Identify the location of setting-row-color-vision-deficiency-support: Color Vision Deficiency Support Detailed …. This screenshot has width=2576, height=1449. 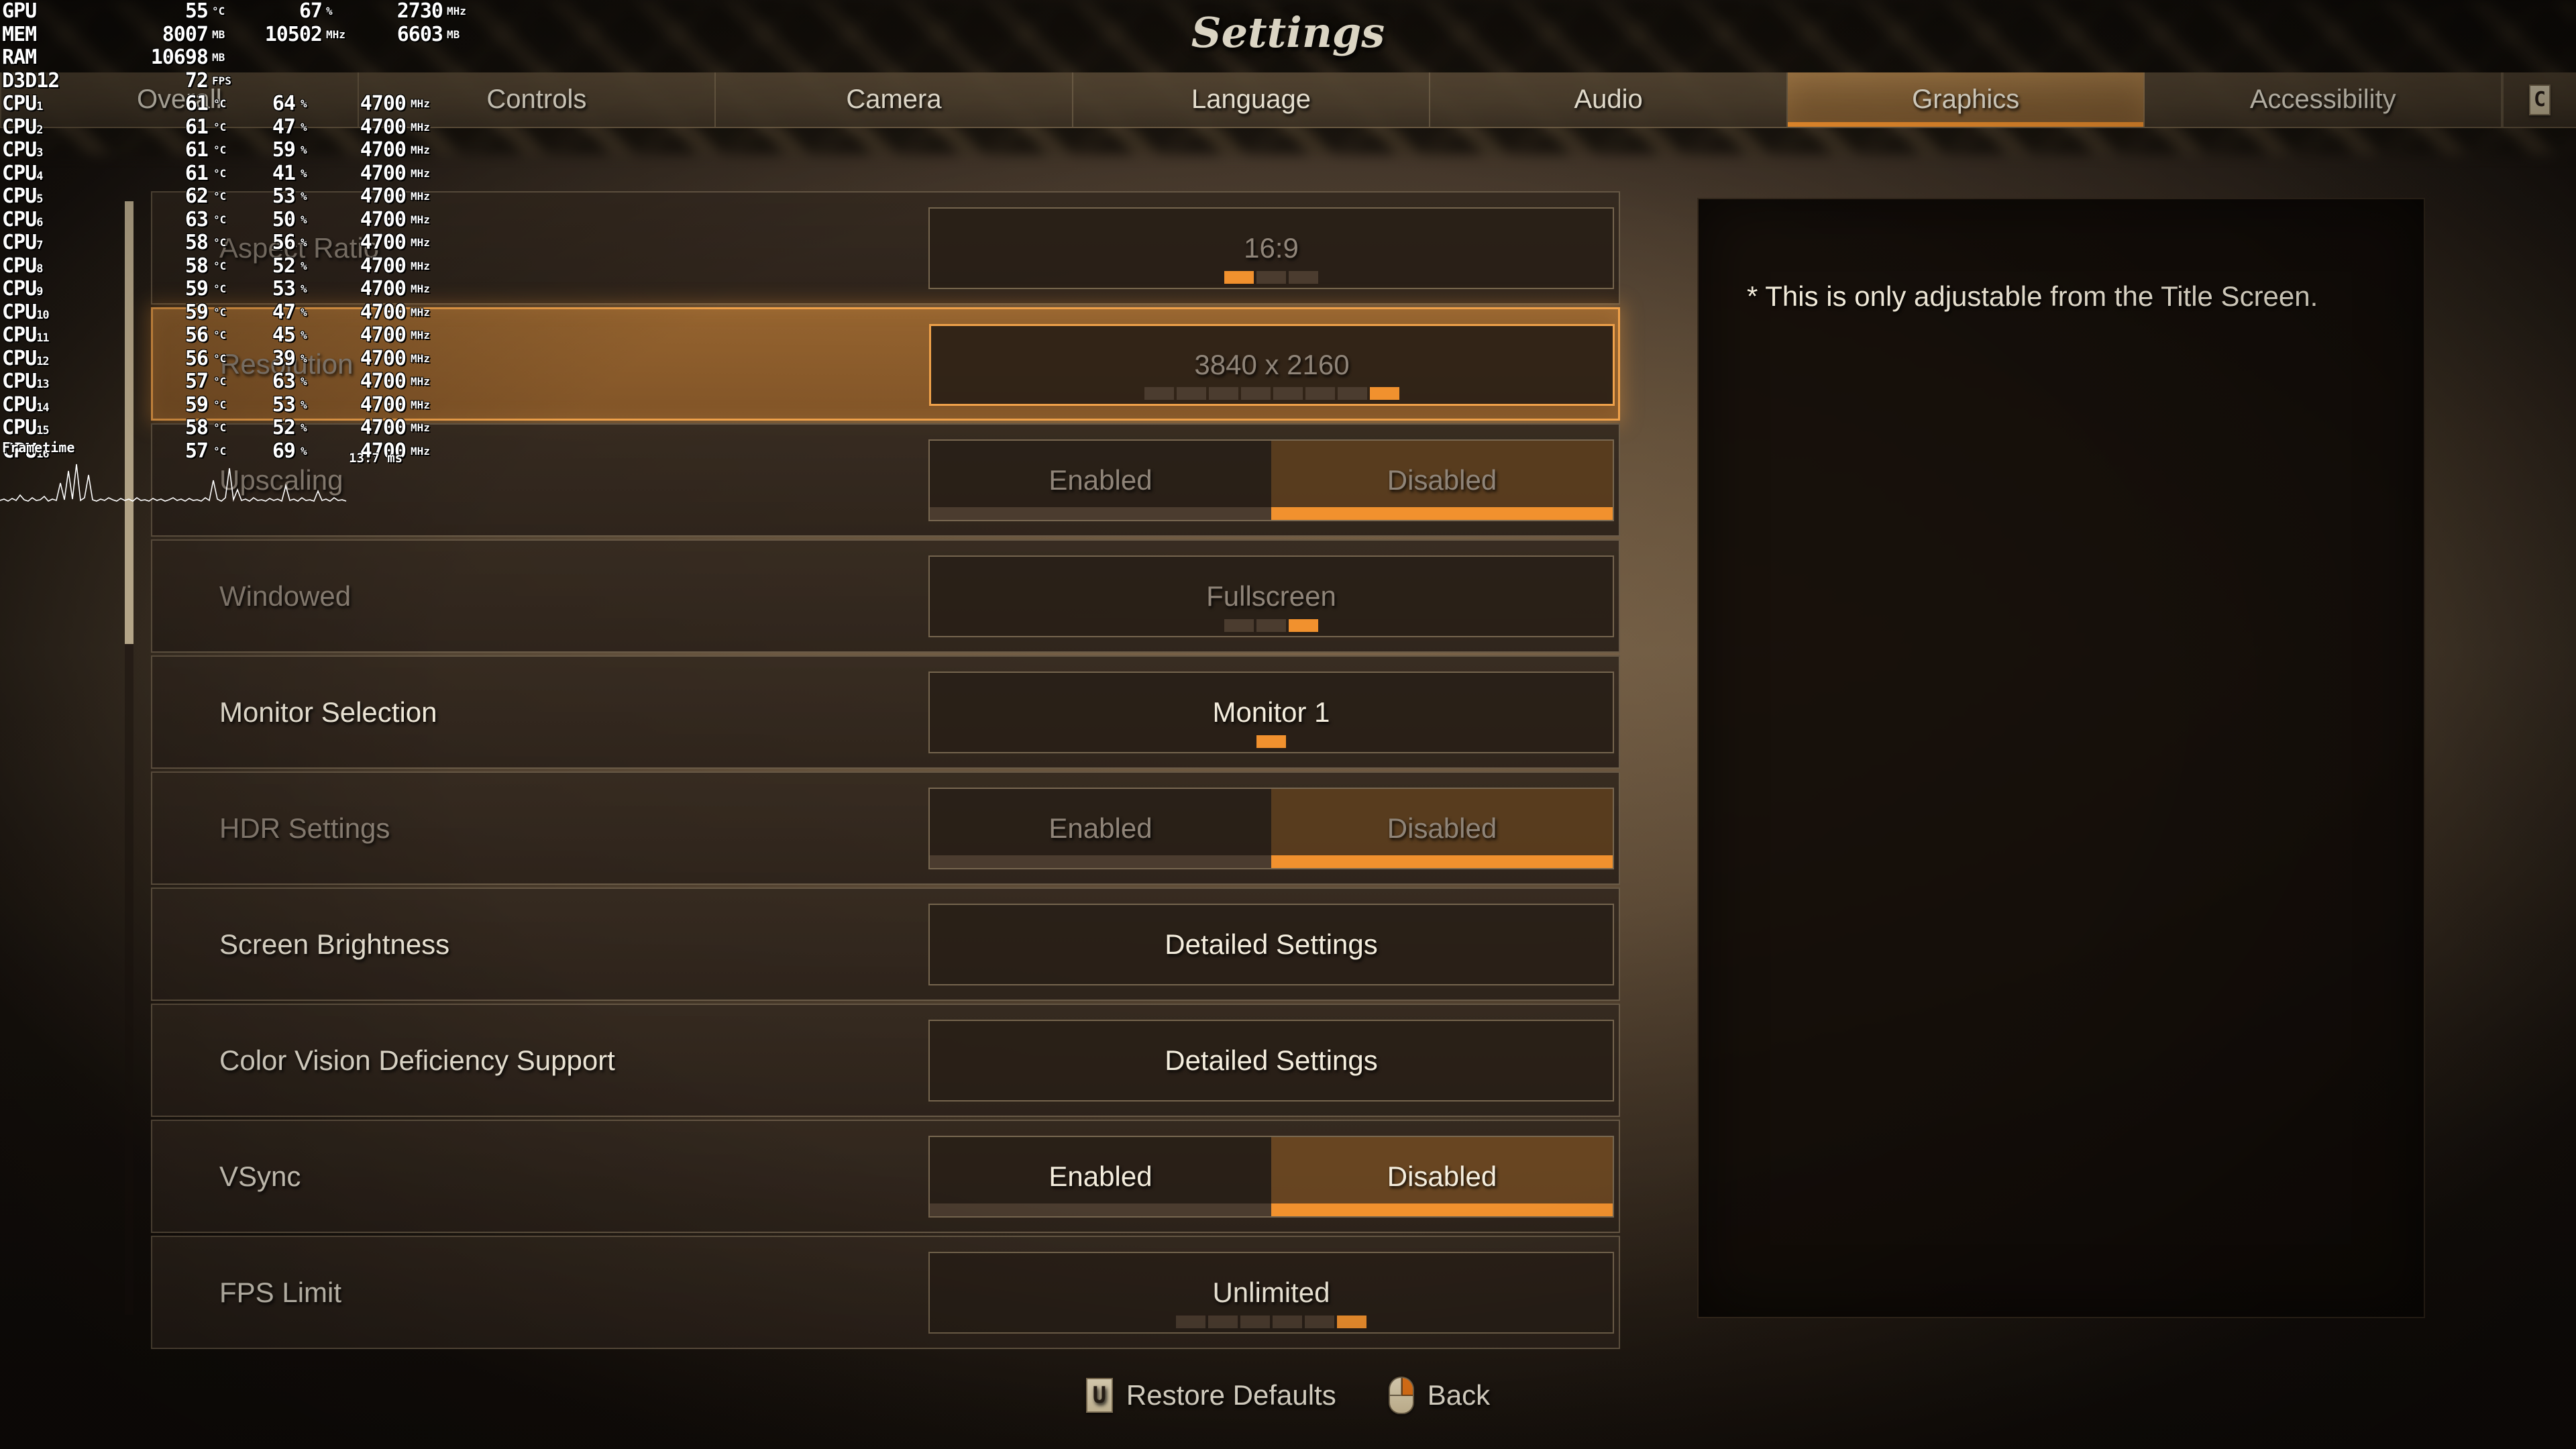
(885, 1060).